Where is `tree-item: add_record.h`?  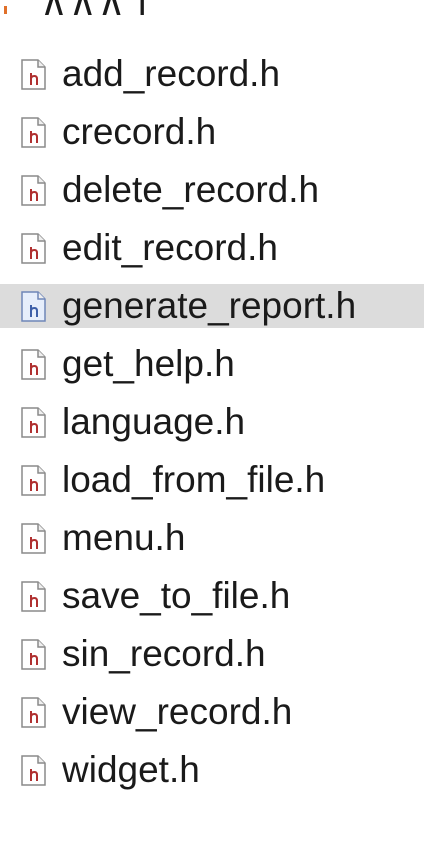
tree-item: add_record.h is located at coordinates (220, 74).